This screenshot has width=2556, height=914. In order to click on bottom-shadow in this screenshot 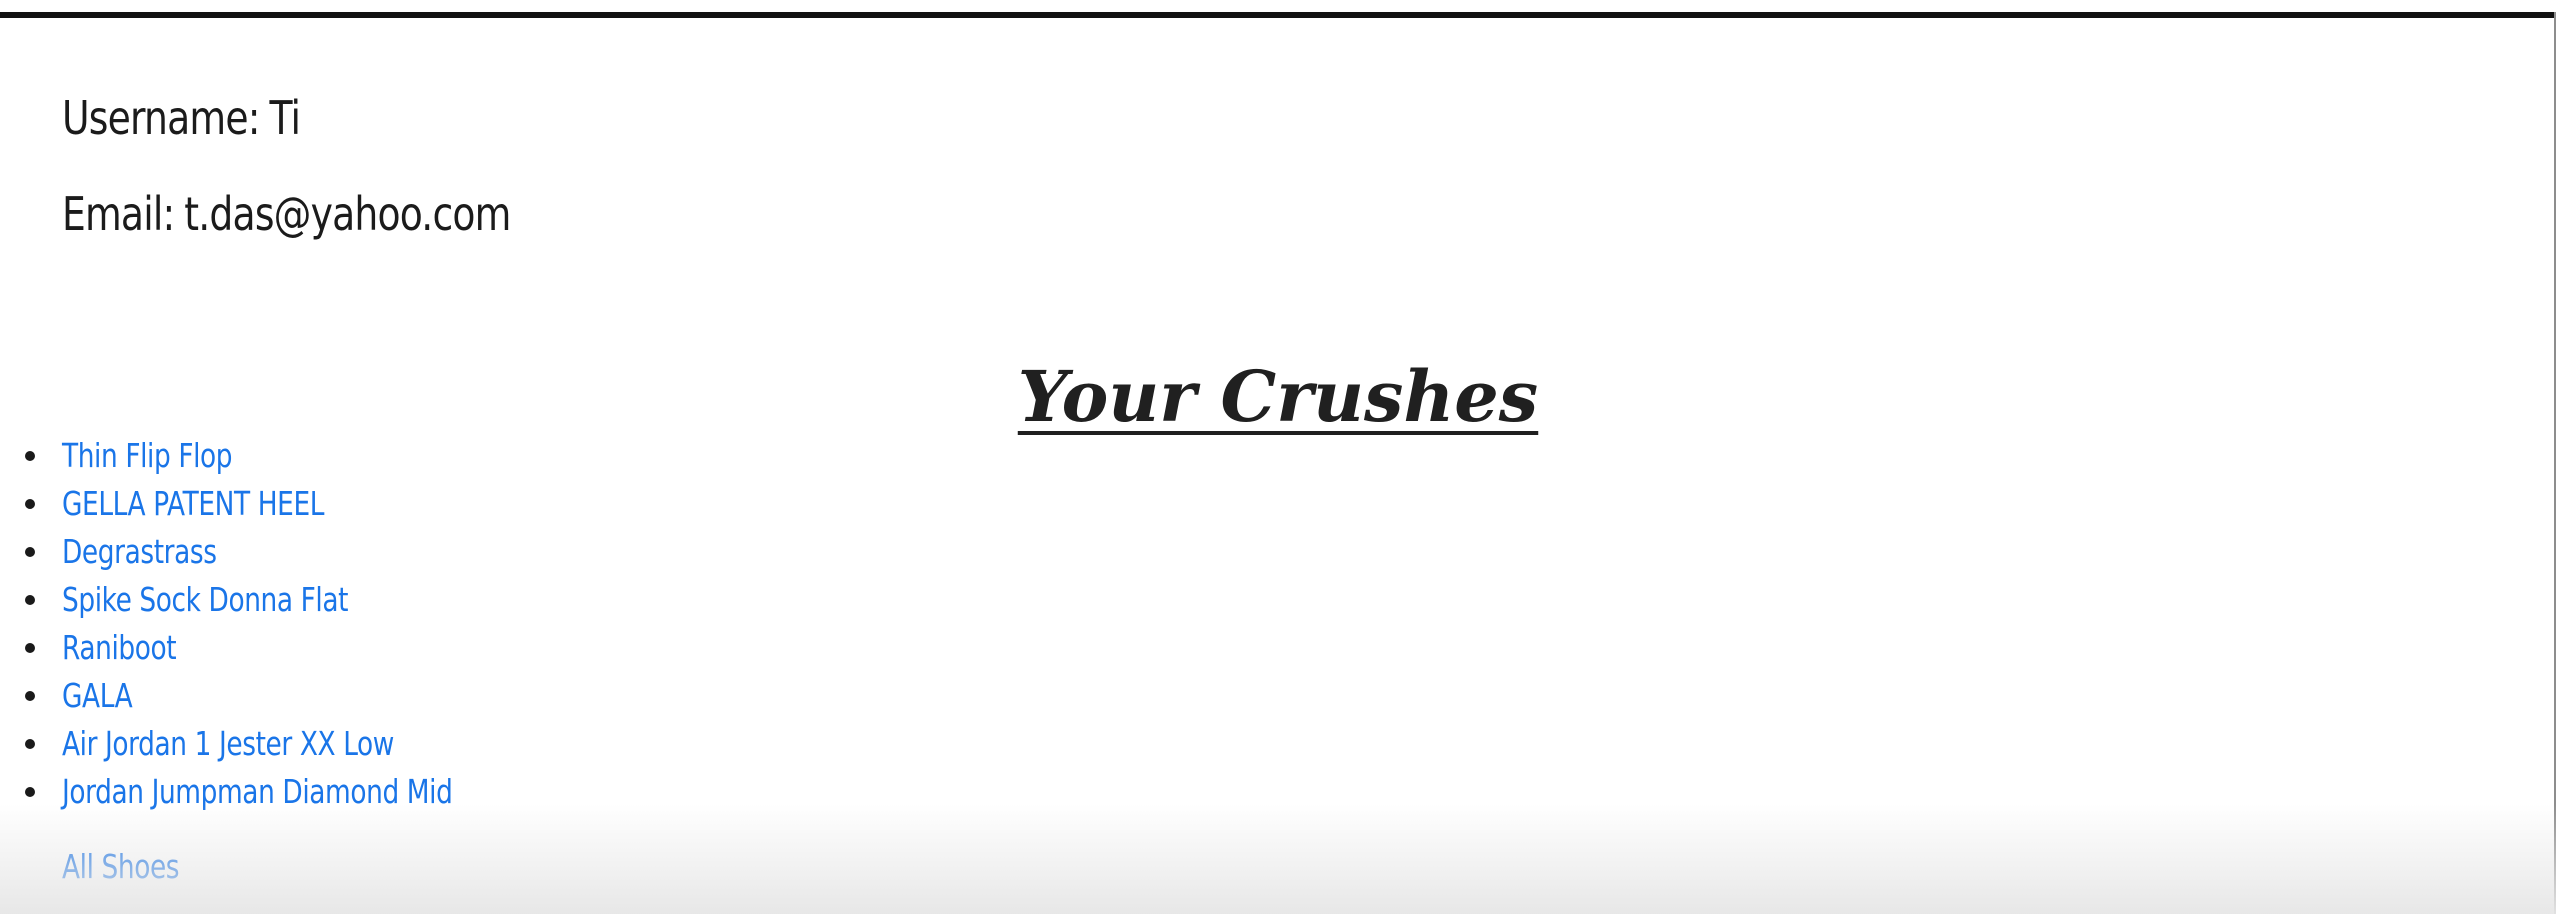, I will do `click(1278, 859)`.